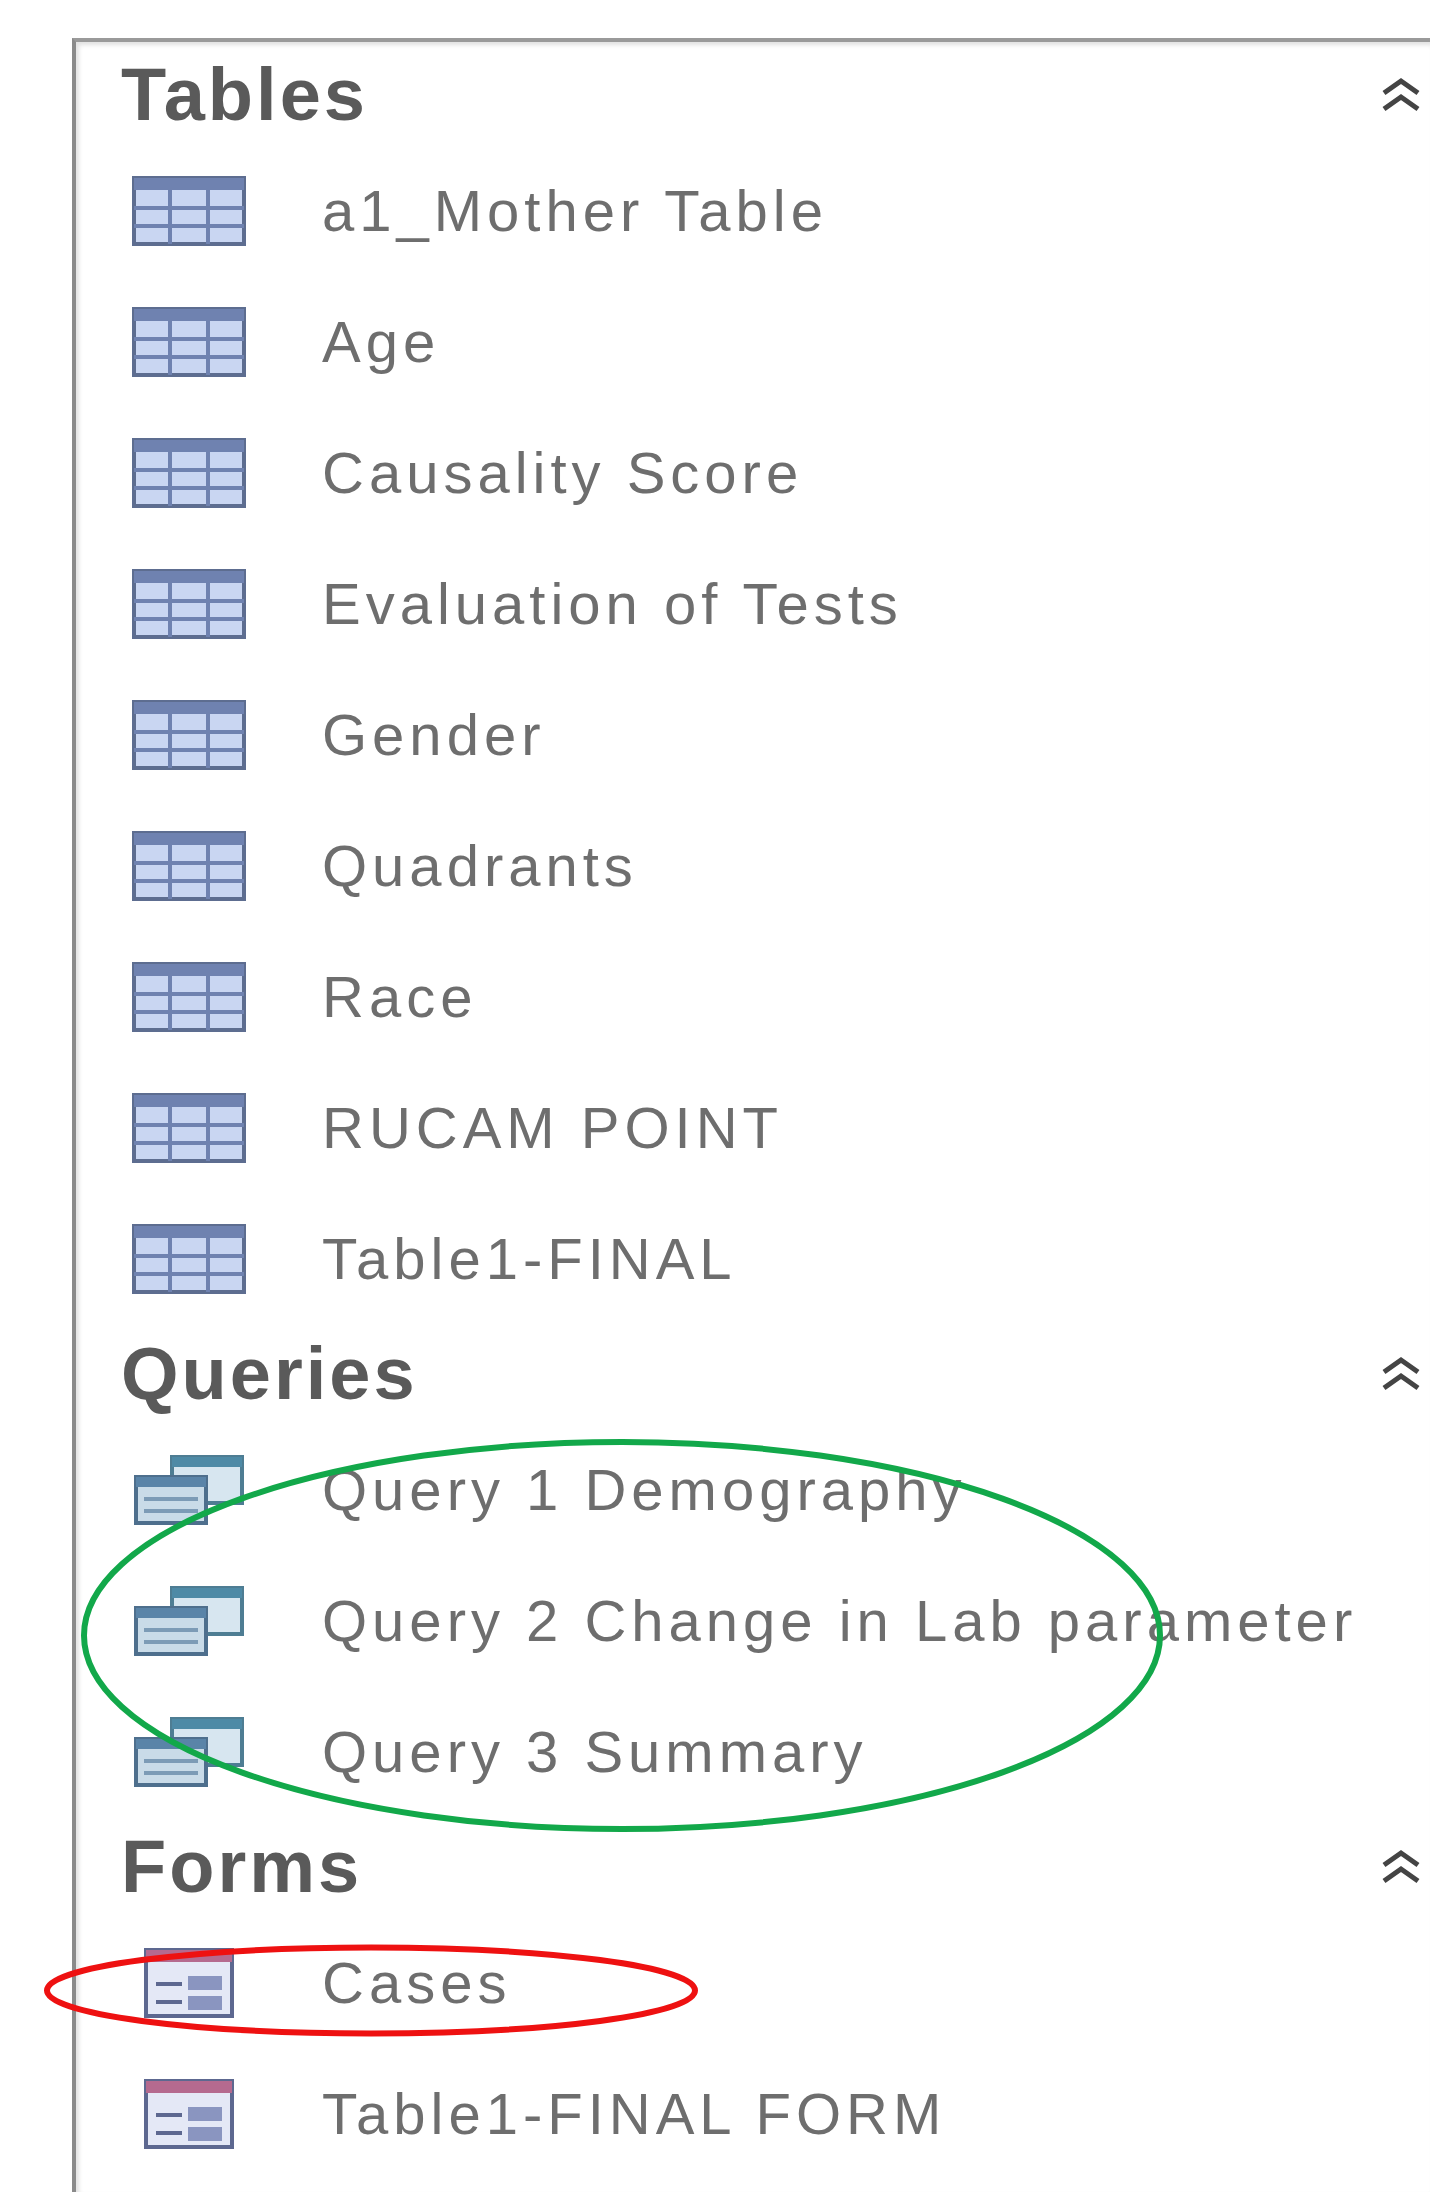  What do you see at coordinates (612, 603) in the screenshot?
I see `nav-item: Evaluation of Tests` at bounding box center [612, 603].